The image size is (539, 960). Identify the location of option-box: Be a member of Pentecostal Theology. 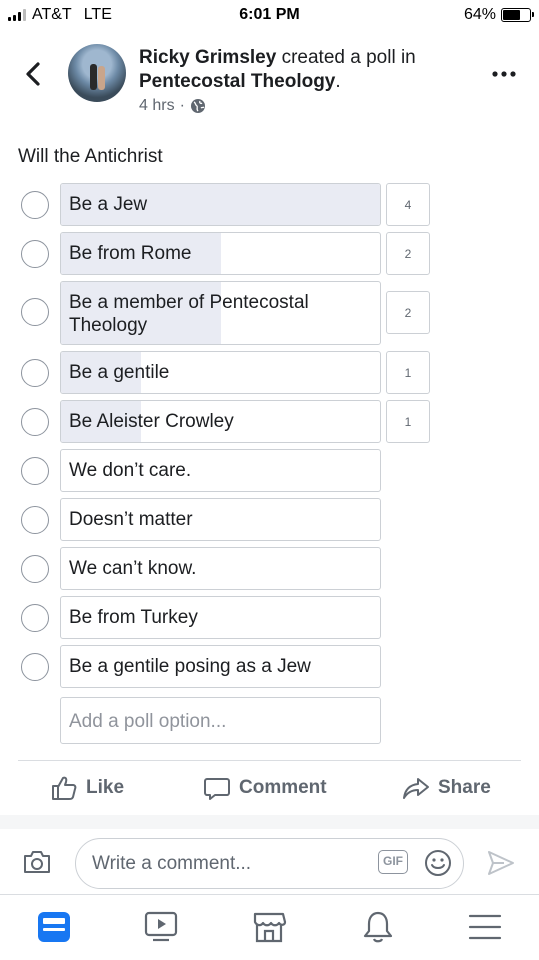
(220, 313).